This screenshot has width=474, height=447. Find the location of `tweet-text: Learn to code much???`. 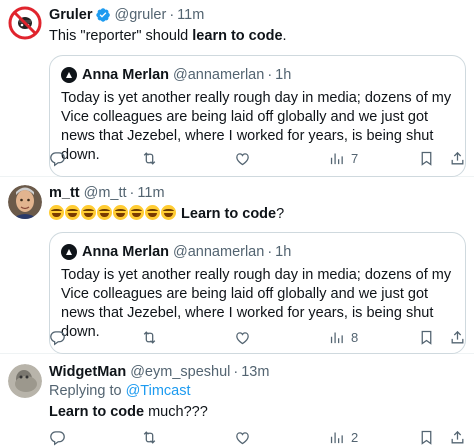

tweet-text: Learn to code much??? is located at coordinates (257, 412).